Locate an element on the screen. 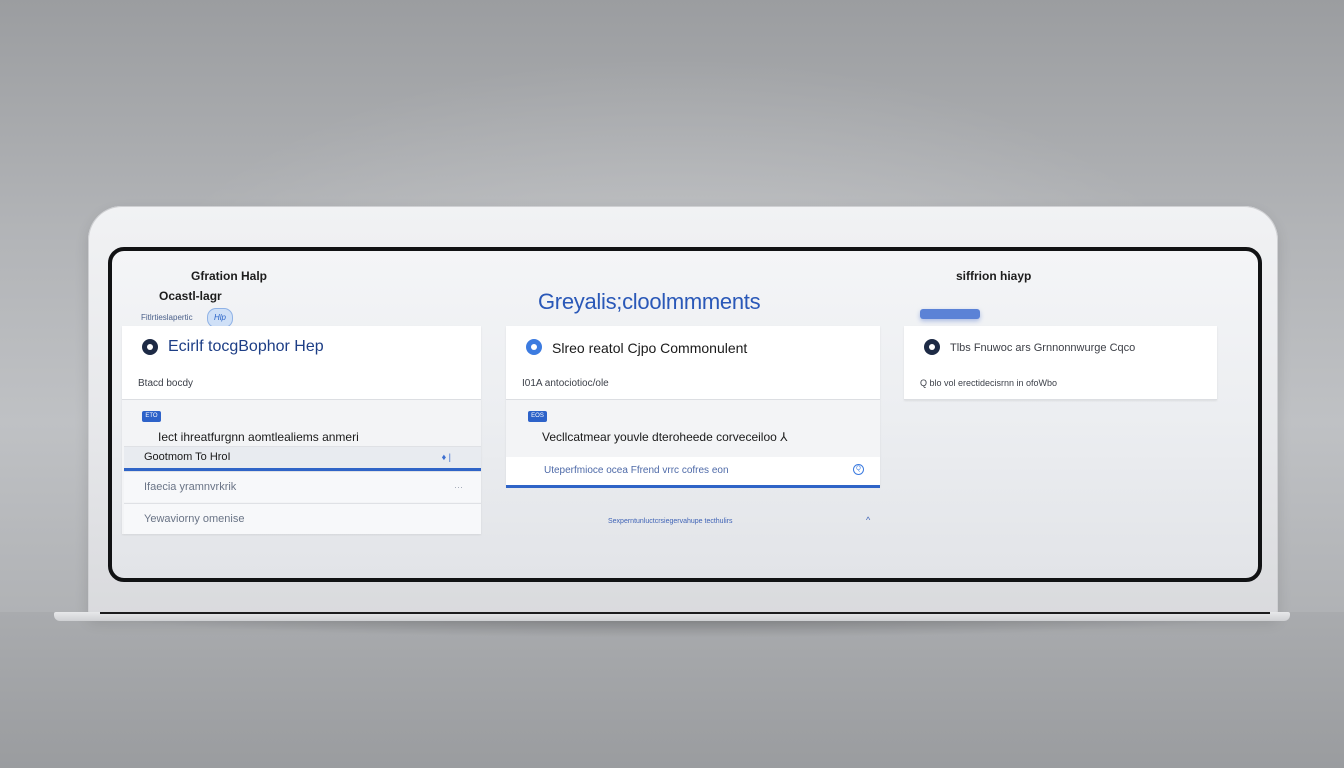  list-item-active: Gootmom To HroI ♦ | is located at coordinates (302, 458).